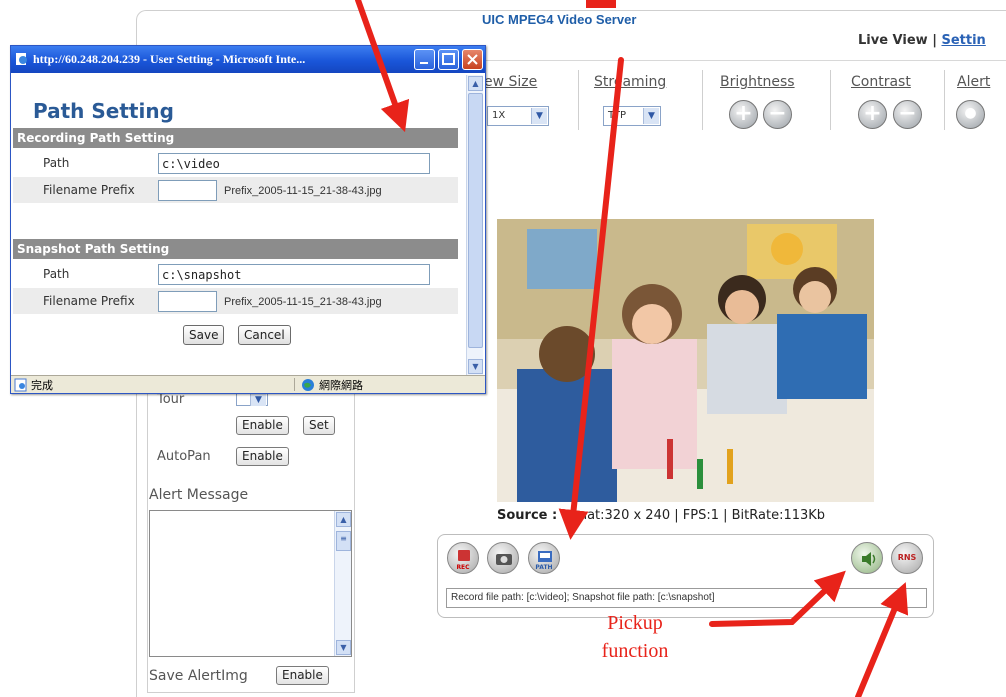 The width and height of the screenshot is (1006, 697). I want to click on tour-set-button: Set, so click(319, 425).